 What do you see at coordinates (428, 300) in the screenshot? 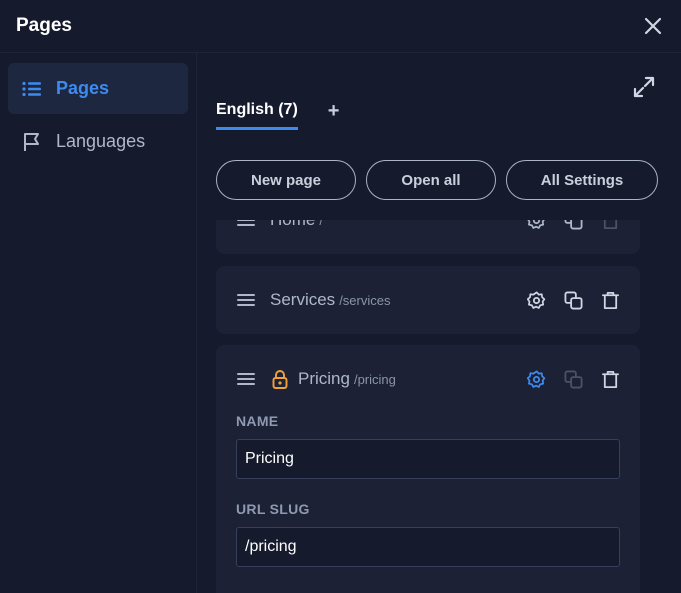
I see `page-card-services: Services /services` at bounding box center [428, 300].